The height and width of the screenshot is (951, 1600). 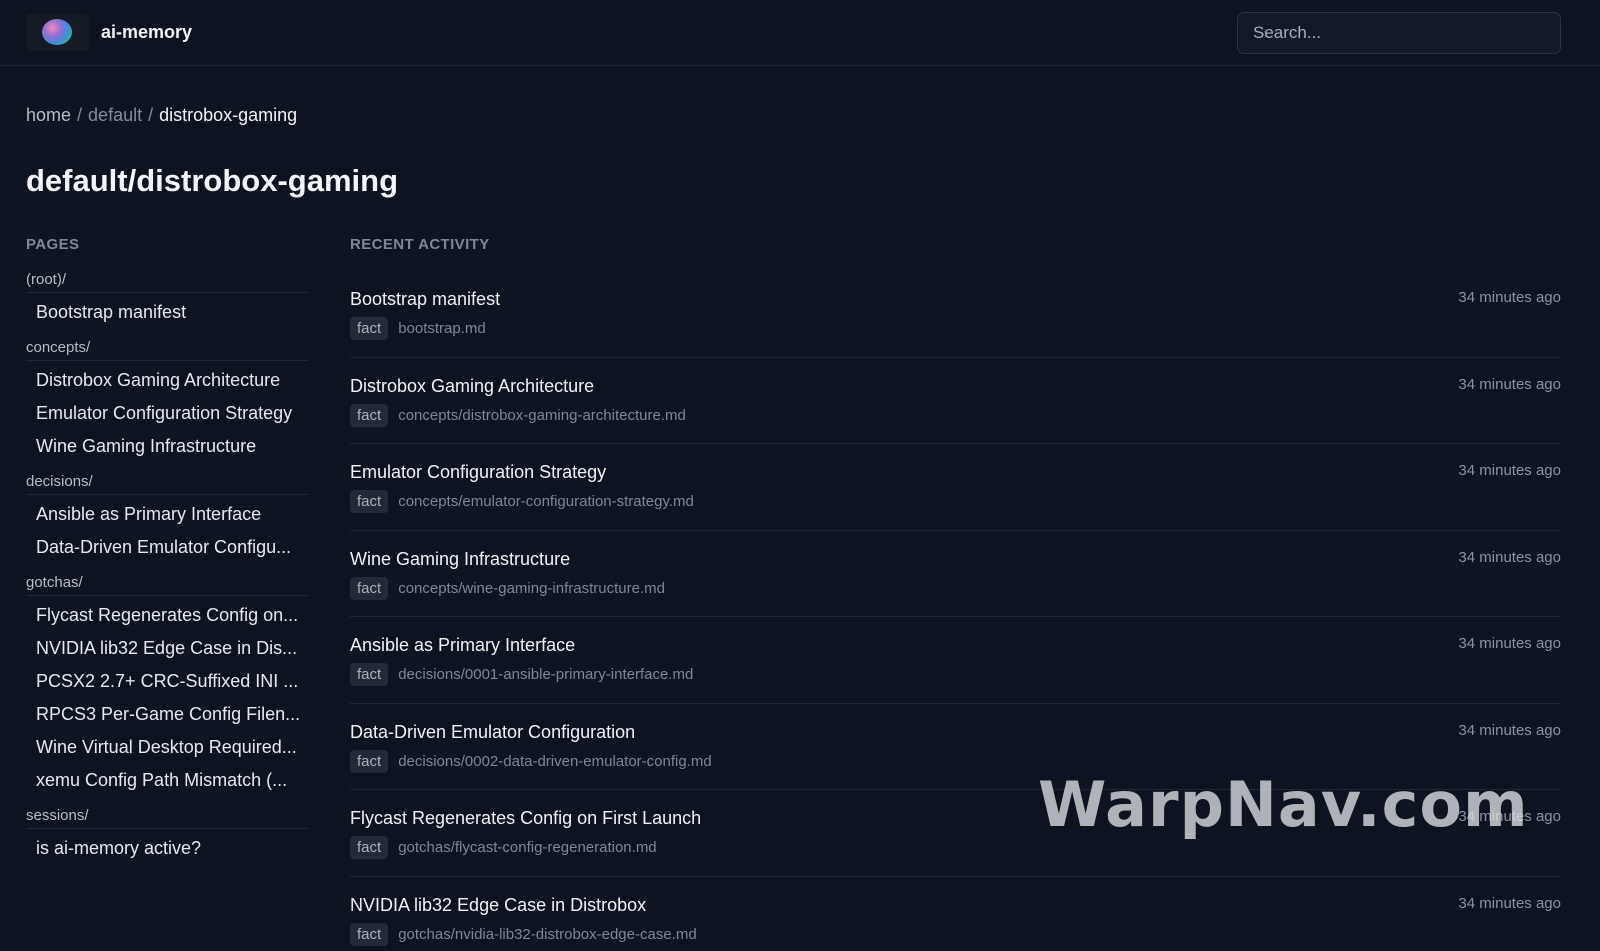 What do you see at coordinates (167, 280) in the screenshot?
I see `group-label: (root)/` at bounding box center [167, 280].